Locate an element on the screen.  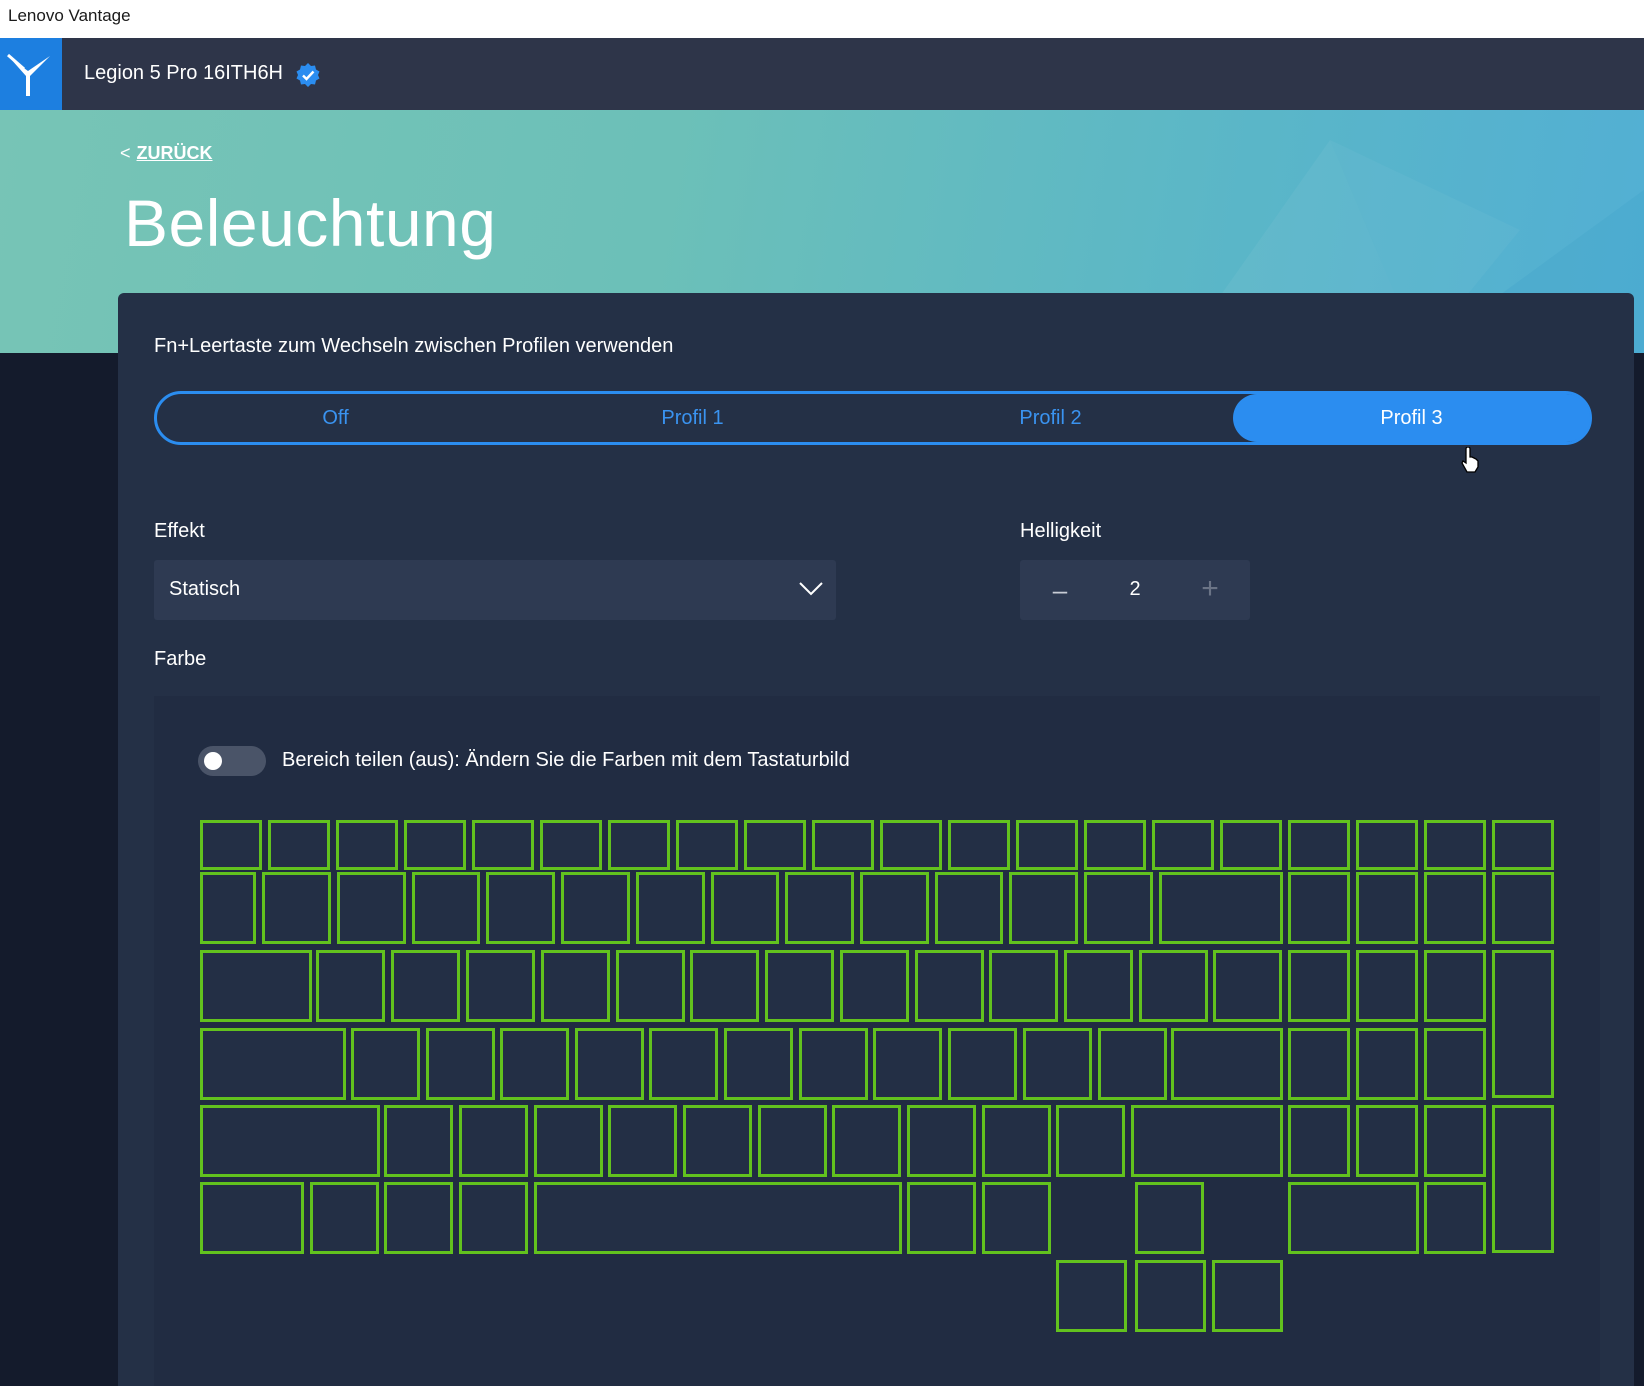
back-label: ZURÜCK is located at coordinates (175, 153).